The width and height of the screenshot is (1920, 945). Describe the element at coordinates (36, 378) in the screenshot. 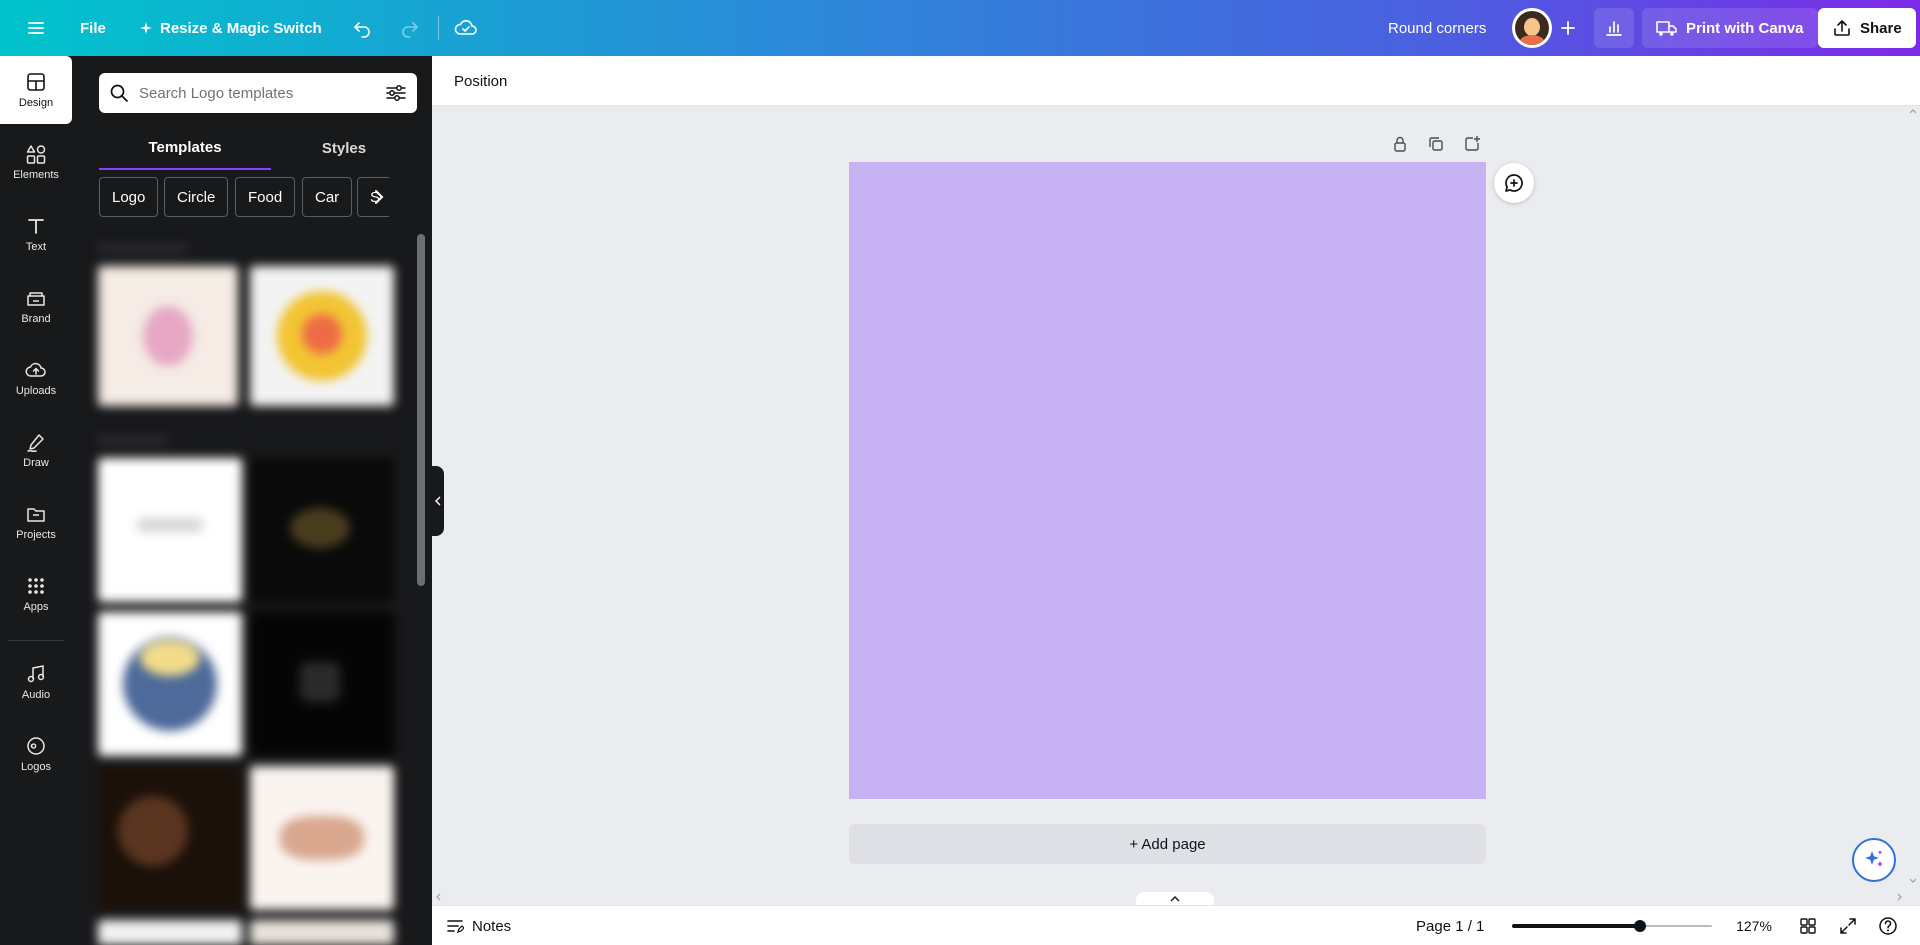

I see `rail-item-uploads: Uploads` at that location.